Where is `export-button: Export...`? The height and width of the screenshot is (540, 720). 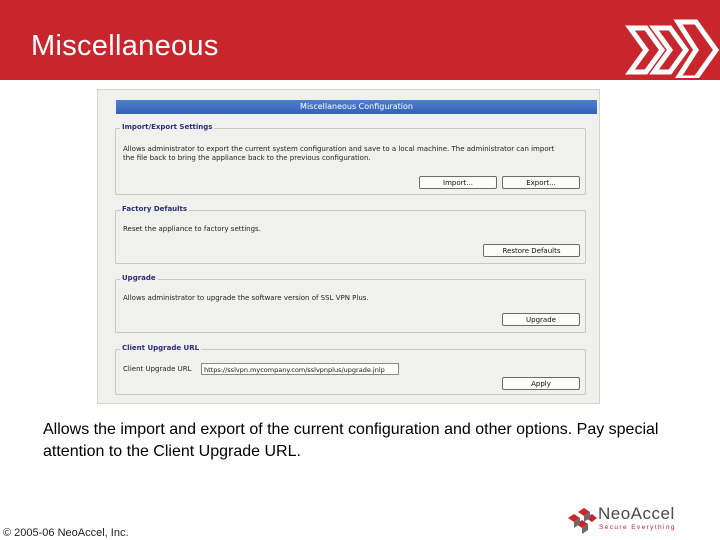
export-button: Export... is located at coordinates (541, 182).